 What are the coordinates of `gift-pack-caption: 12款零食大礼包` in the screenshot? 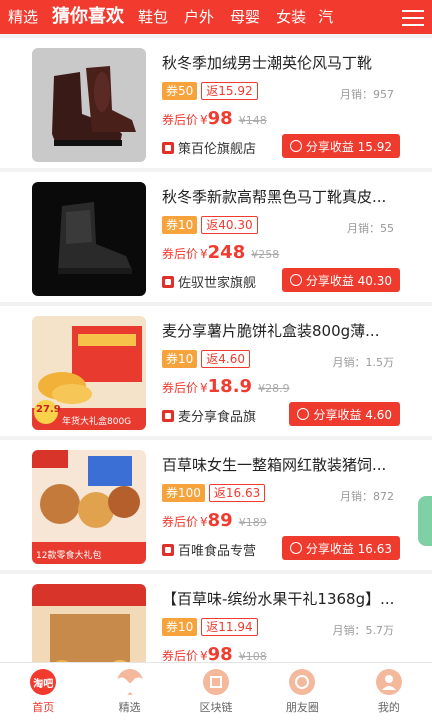 It's located at (69, 556).